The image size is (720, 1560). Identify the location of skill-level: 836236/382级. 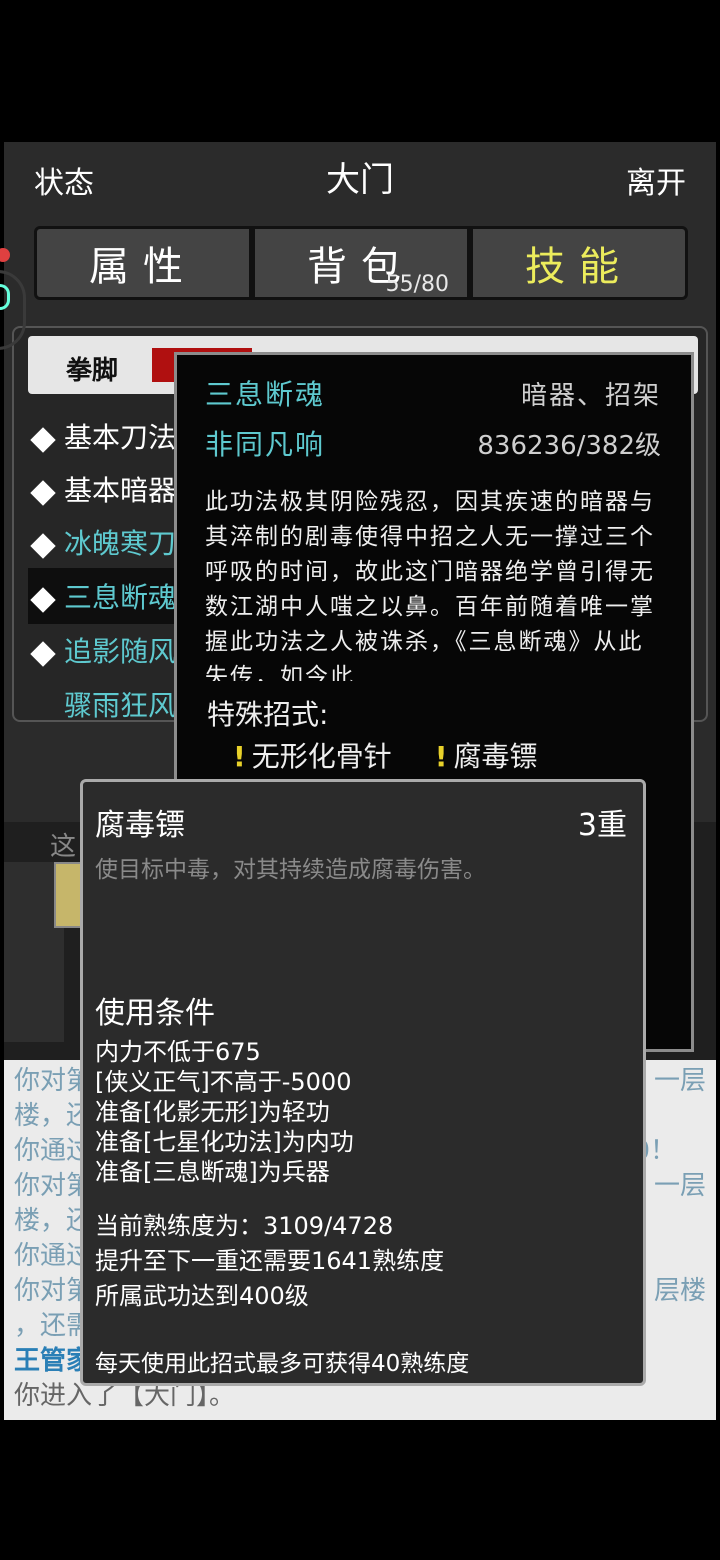
(569, 446).